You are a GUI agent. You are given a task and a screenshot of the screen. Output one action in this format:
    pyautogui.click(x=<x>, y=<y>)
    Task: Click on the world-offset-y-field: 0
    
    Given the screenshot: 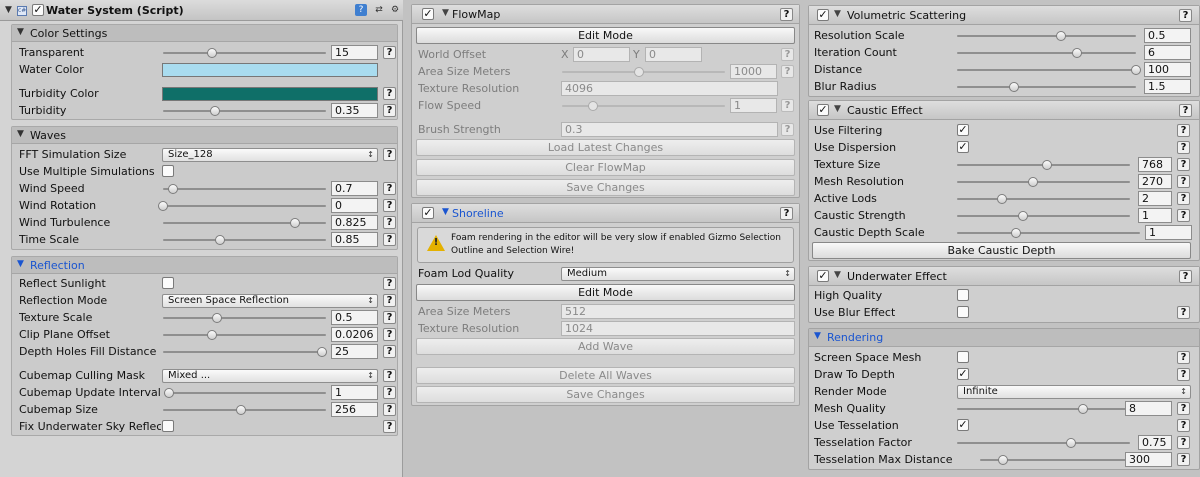 What is the action you would take?
    pyautogui.click(x=673, y=54)
    